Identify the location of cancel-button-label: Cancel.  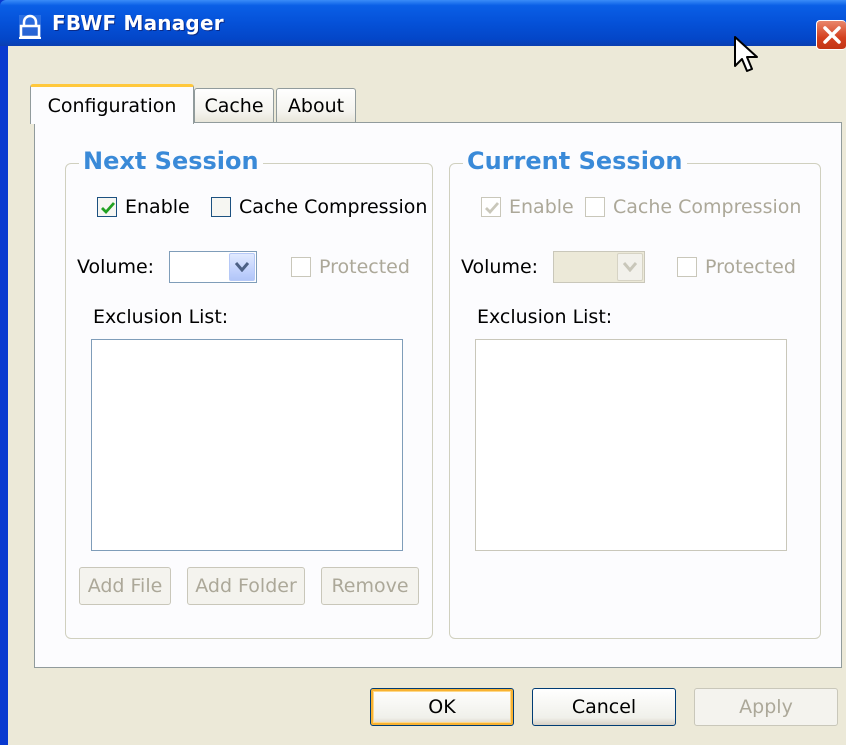
(604, 707).